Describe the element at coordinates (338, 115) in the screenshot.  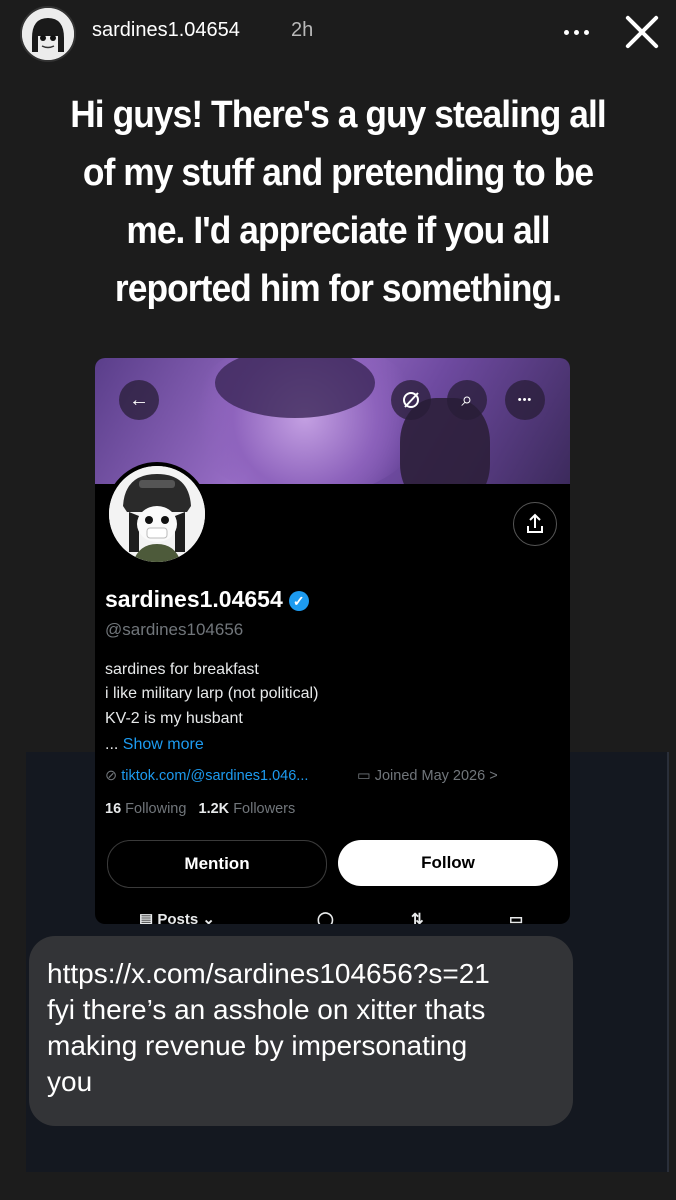
I see `caption-line: Hi guys! There's a guy stealing all` at that location.